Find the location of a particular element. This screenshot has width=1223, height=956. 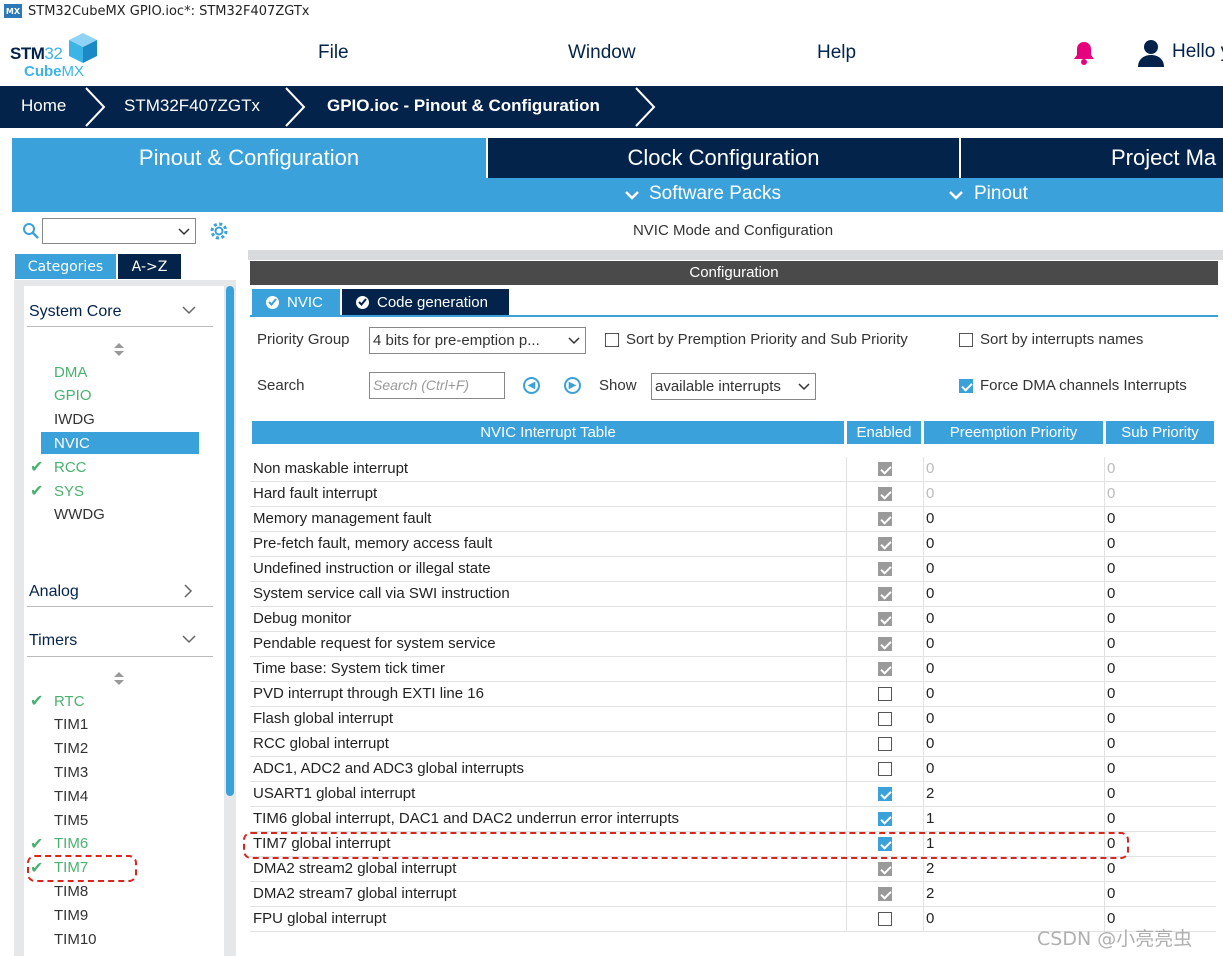

tab-pinout-configuration: Pinout & Configuration is located at coordinates (249, 158).